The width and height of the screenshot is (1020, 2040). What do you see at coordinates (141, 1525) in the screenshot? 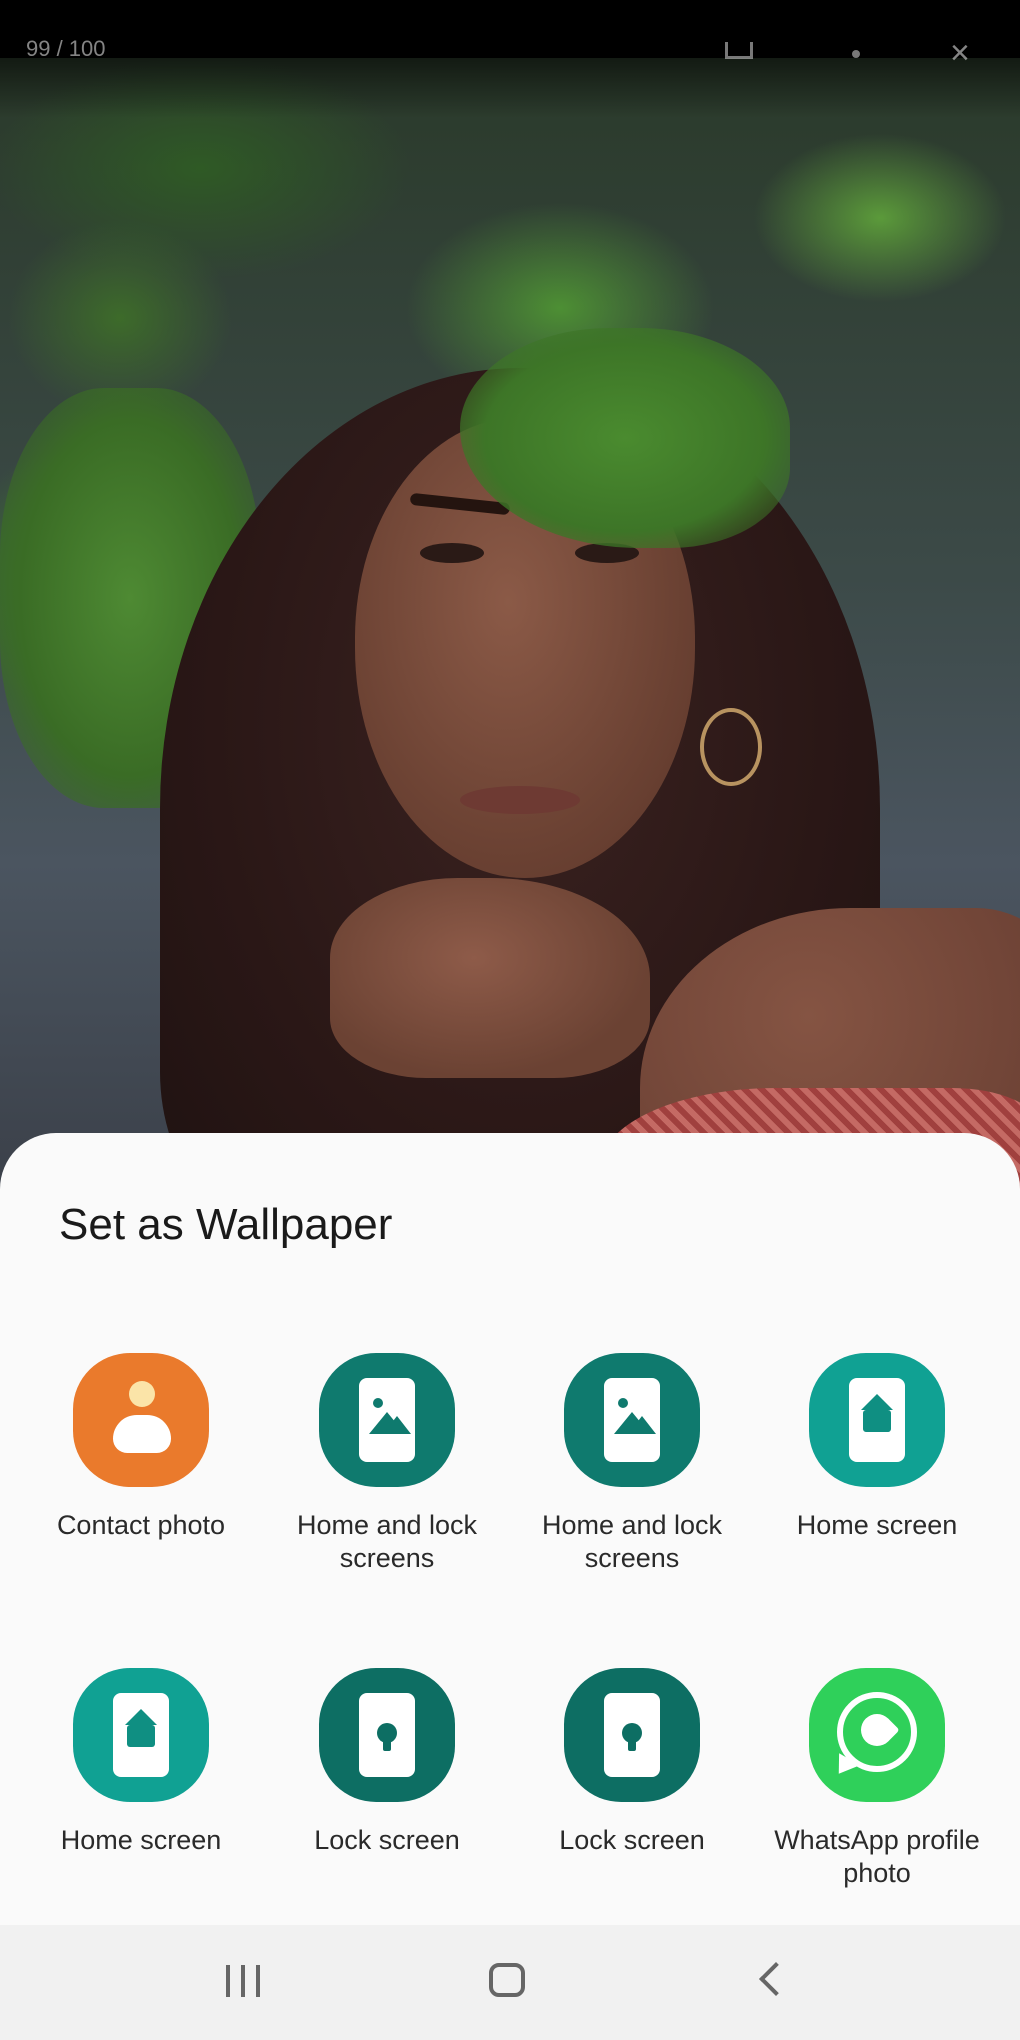
I see `option-label: Contact photo` at bounding box center [141, 1525].